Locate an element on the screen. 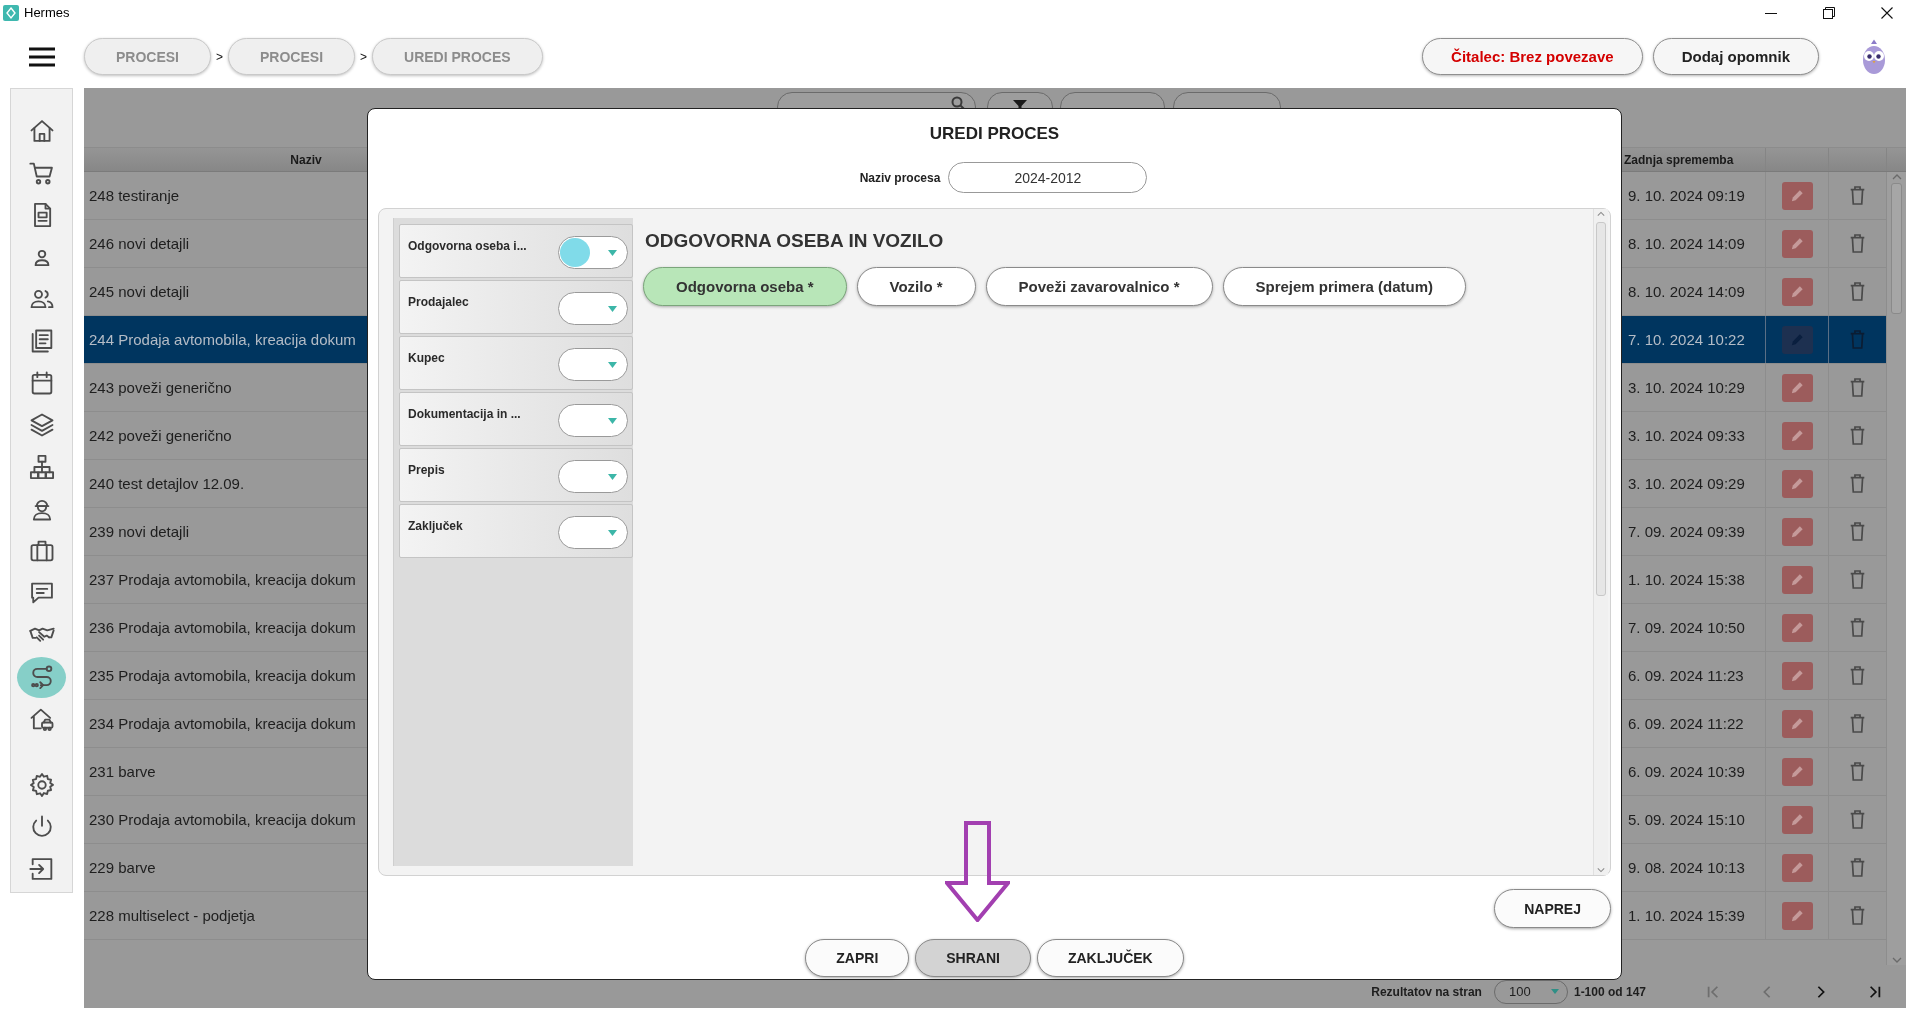  process-name: 243 poveži generično is located at coordinates (160, 387).